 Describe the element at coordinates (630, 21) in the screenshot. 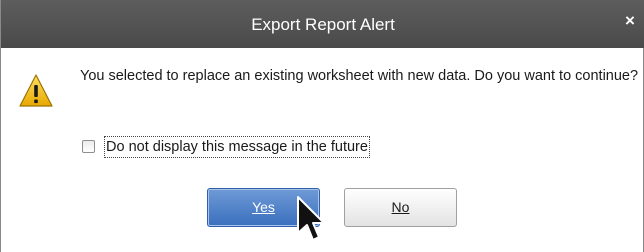

I see `close-button: ×` at that location.